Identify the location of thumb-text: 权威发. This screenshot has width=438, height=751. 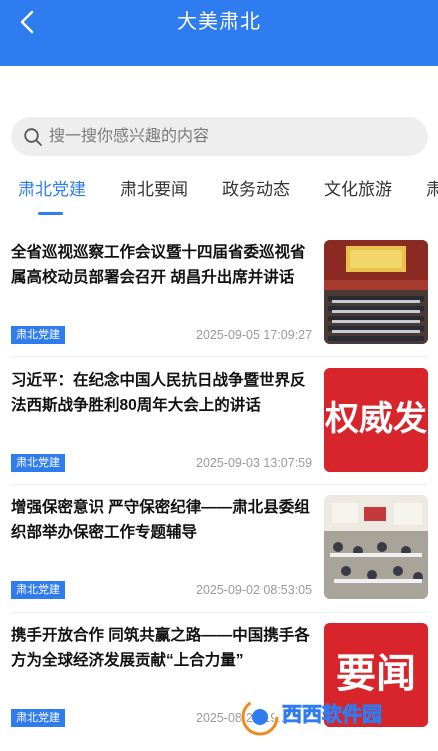
(375, 419).